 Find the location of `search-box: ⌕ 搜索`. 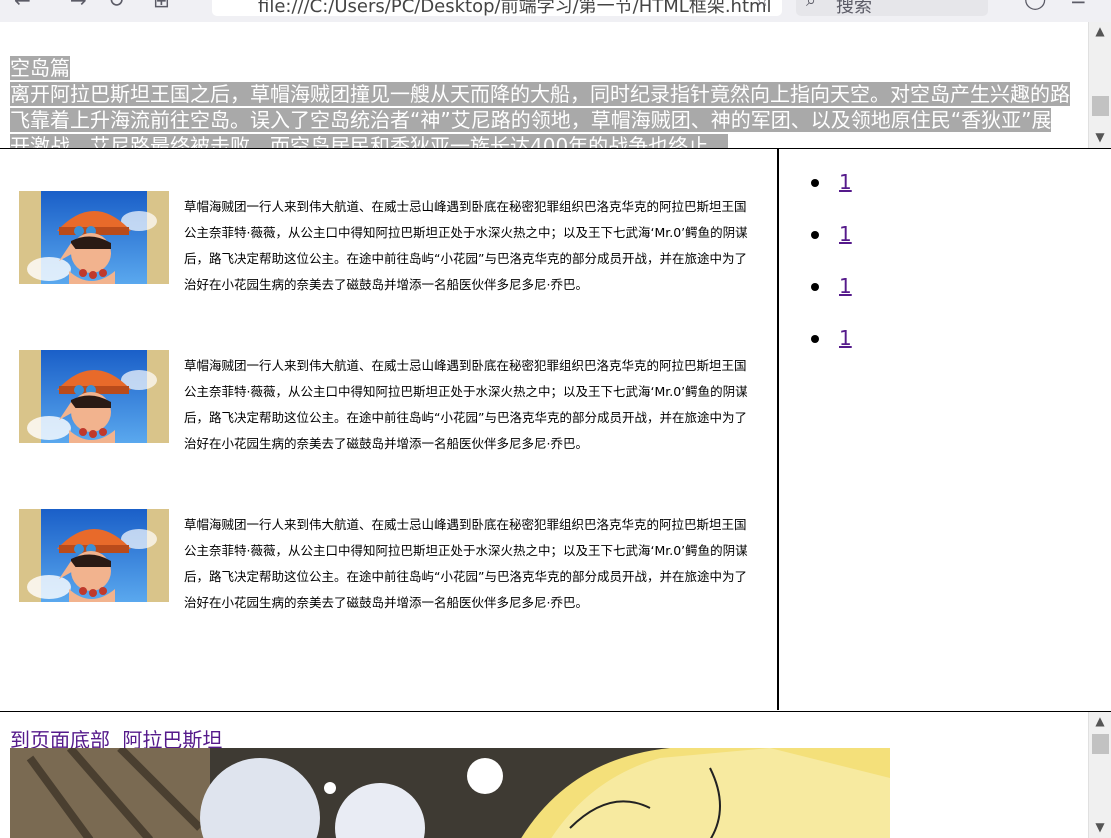

search-box: ⌕ 搜索 is located at coordinates (892, 8).